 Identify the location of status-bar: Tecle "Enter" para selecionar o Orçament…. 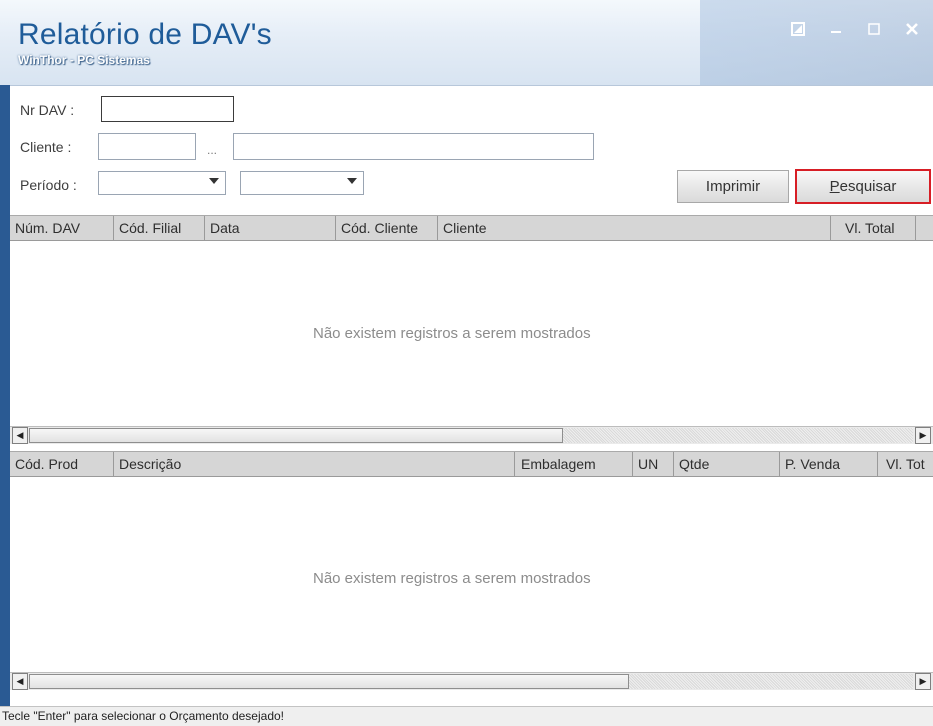
(466, 716).